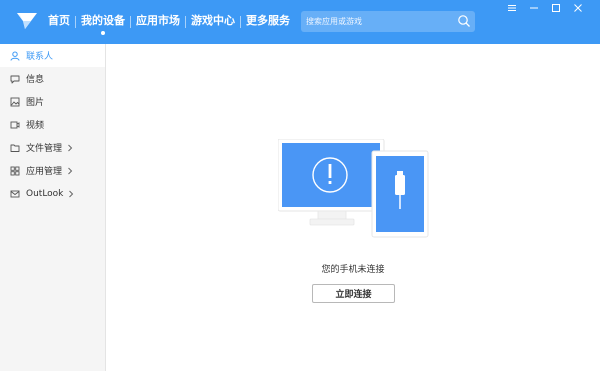  Describe the element at coordinates (300, 22) in the screenshot. I see `top-bar: 首页 我的设备 应用市场 游戏中心 更多服务` at that location.